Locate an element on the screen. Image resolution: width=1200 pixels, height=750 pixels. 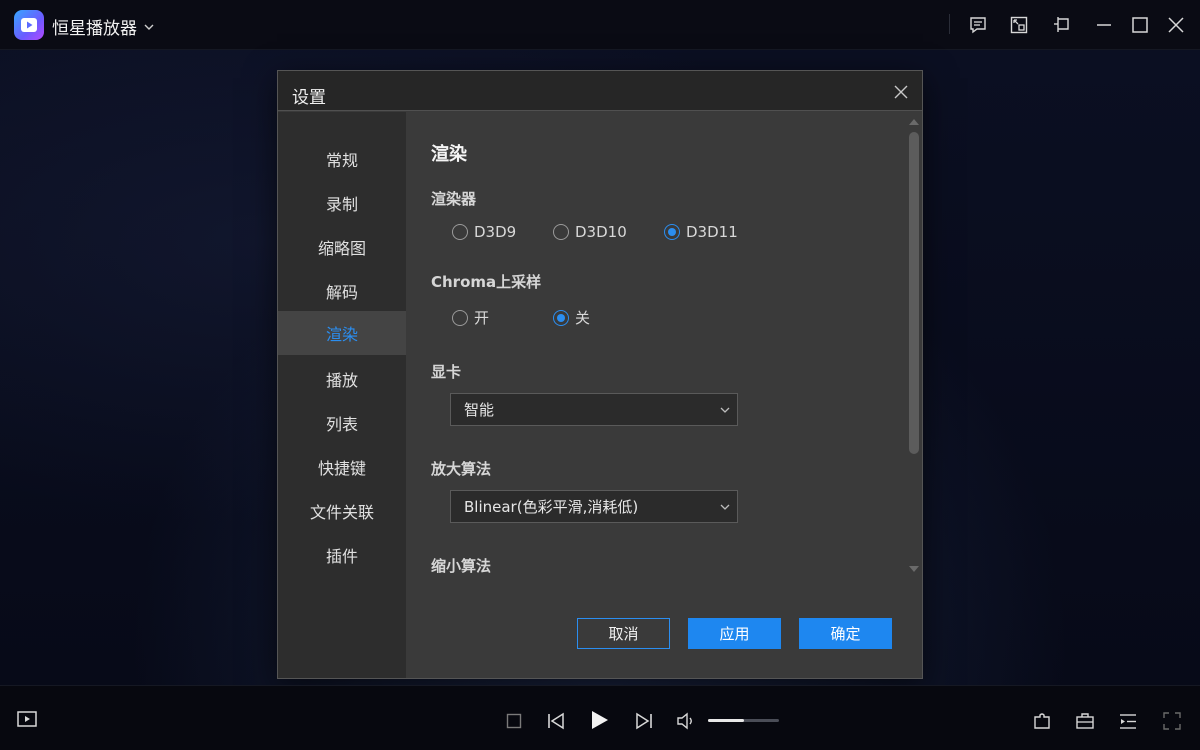
close-window-button is located at coordinates (1176, 25).